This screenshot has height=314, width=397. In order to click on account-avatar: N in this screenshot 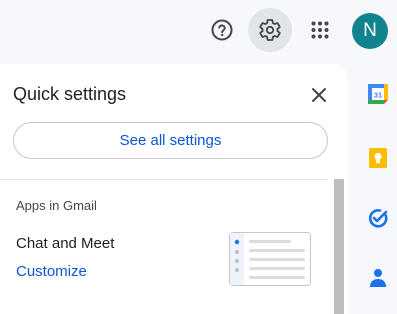, I will do `click(370, 31)`.